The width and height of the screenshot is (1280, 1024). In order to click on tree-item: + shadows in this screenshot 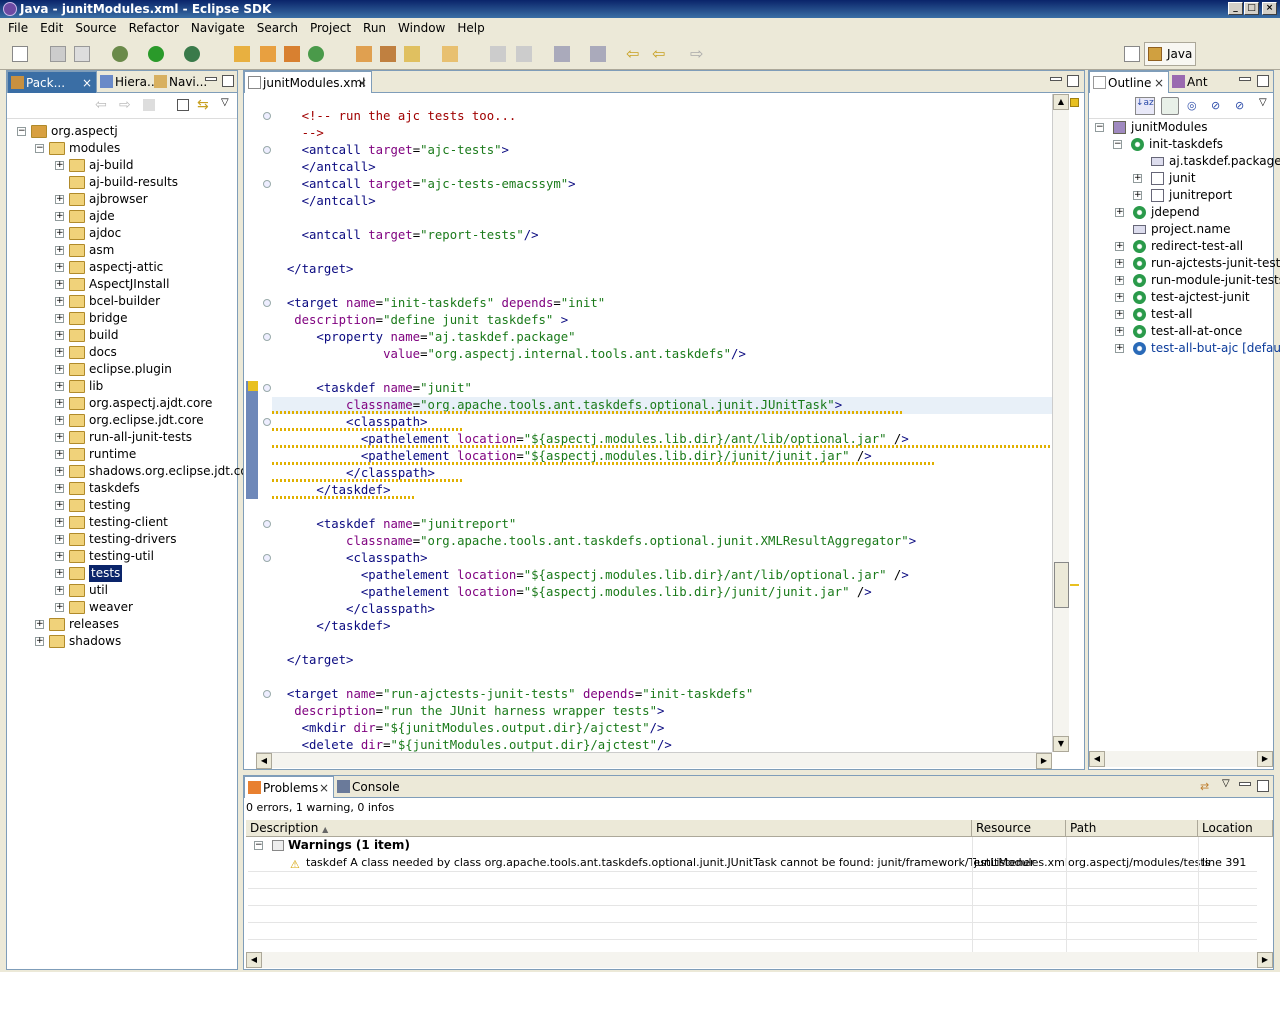, I will do `click(122, 641)`.